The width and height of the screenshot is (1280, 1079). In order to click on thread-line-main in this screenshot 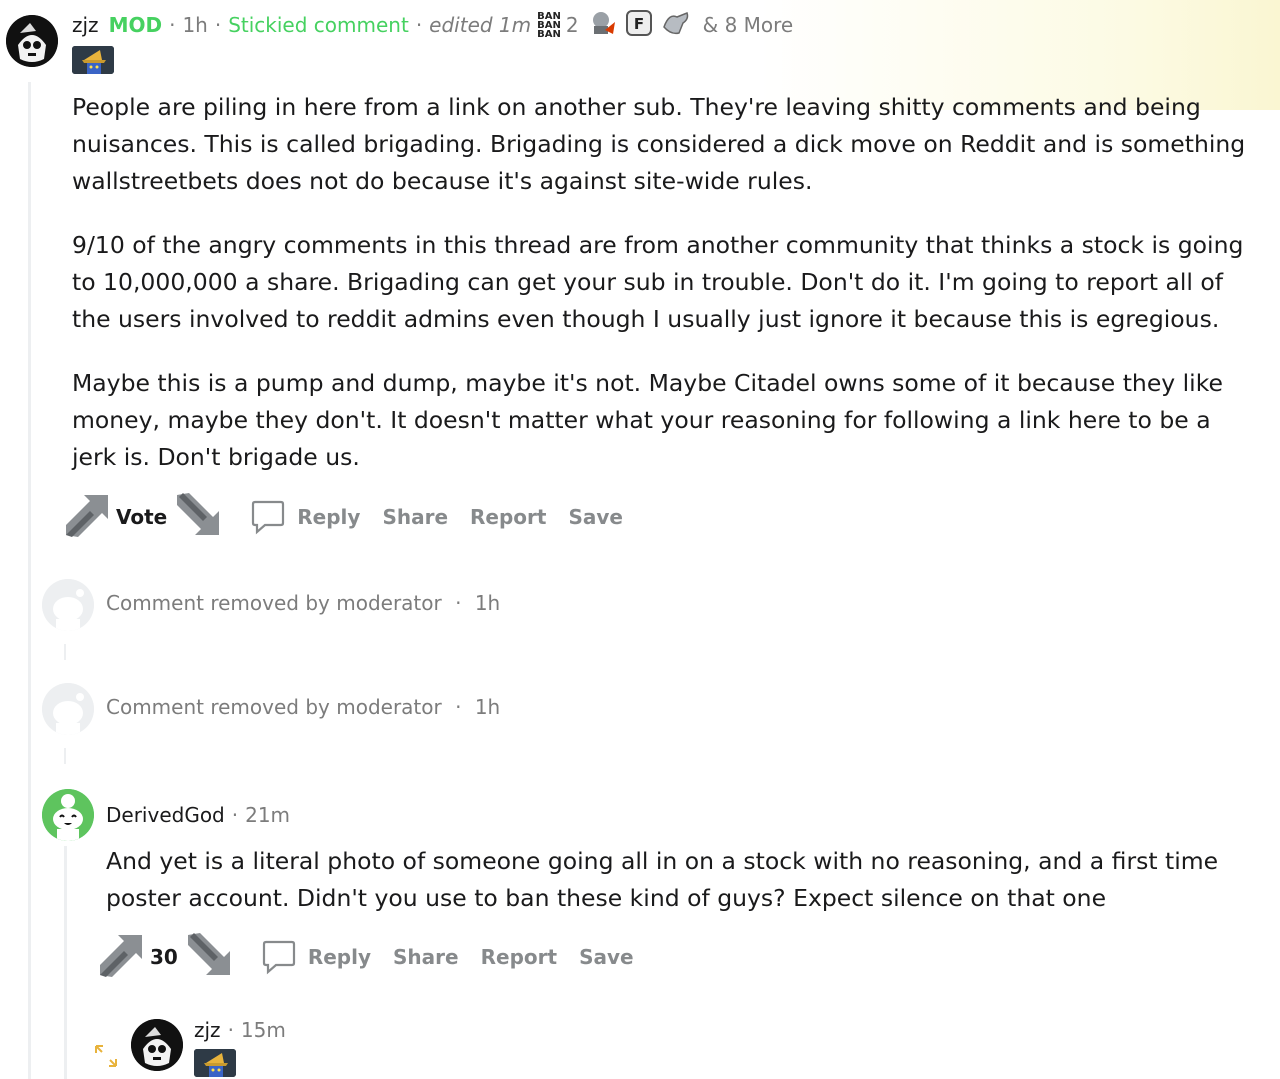, I will do `click(29, 580)`.